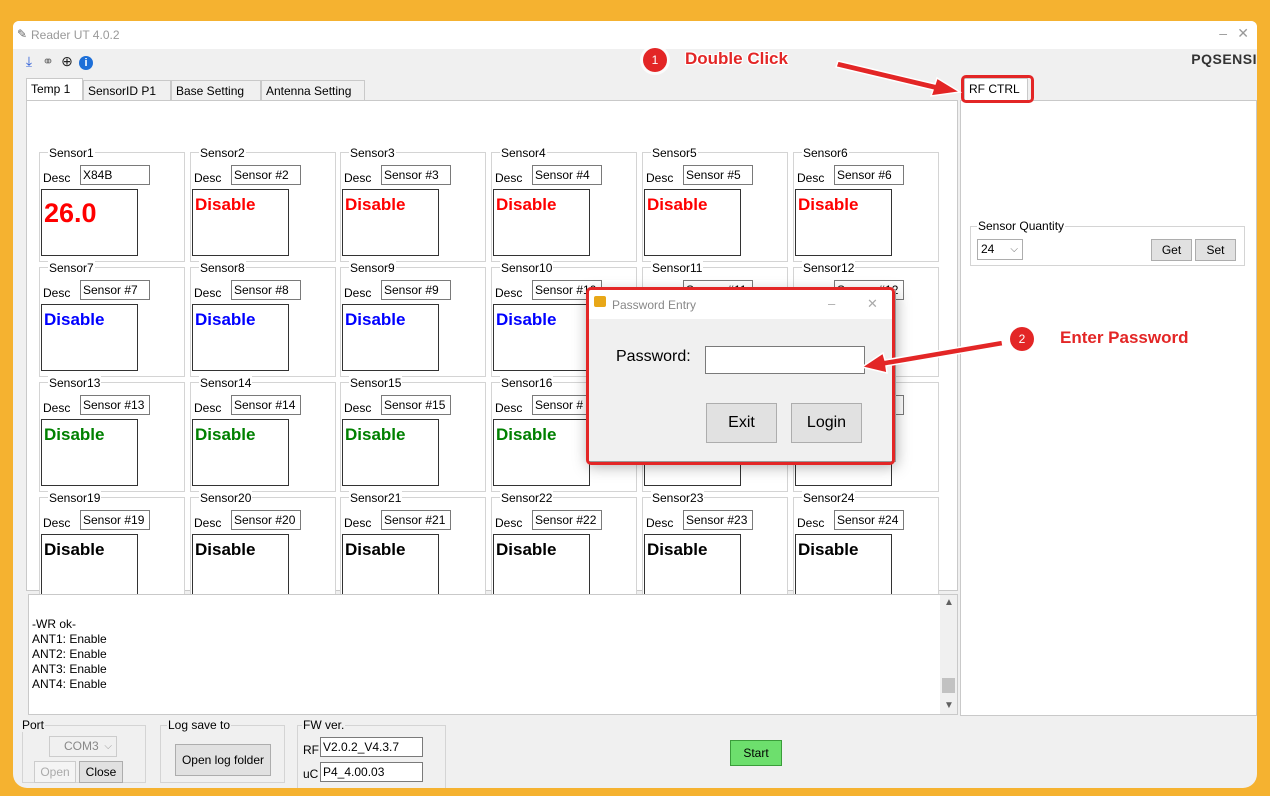 The height and width of the screenshot is (796, 1270). I want to click on step-1-label: Double Click, so click(736, 58).